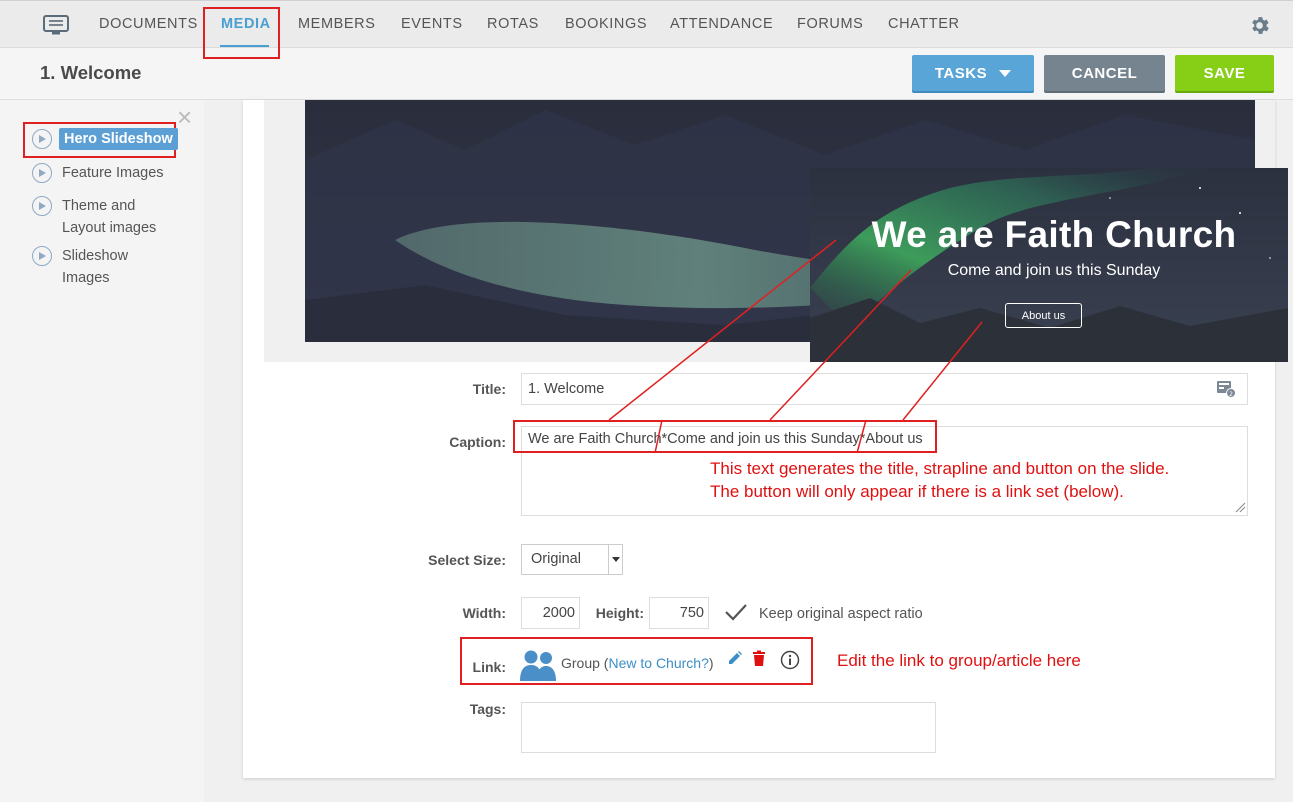  Describe the element at coordinates (830, 24) in the screenshot. I see `nav-item-forums: FORUMS` at that location.